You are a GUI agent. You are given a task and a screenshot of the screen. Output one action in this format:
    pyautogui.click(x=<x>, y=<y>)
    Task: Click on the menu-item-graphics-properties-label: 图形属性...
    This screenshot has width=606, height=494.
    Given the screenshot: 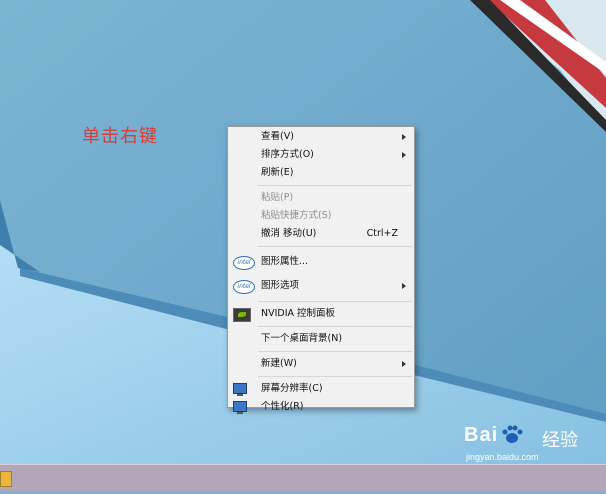 What is the action you would take?
    pyautogui.click(x=285, y=261)
    